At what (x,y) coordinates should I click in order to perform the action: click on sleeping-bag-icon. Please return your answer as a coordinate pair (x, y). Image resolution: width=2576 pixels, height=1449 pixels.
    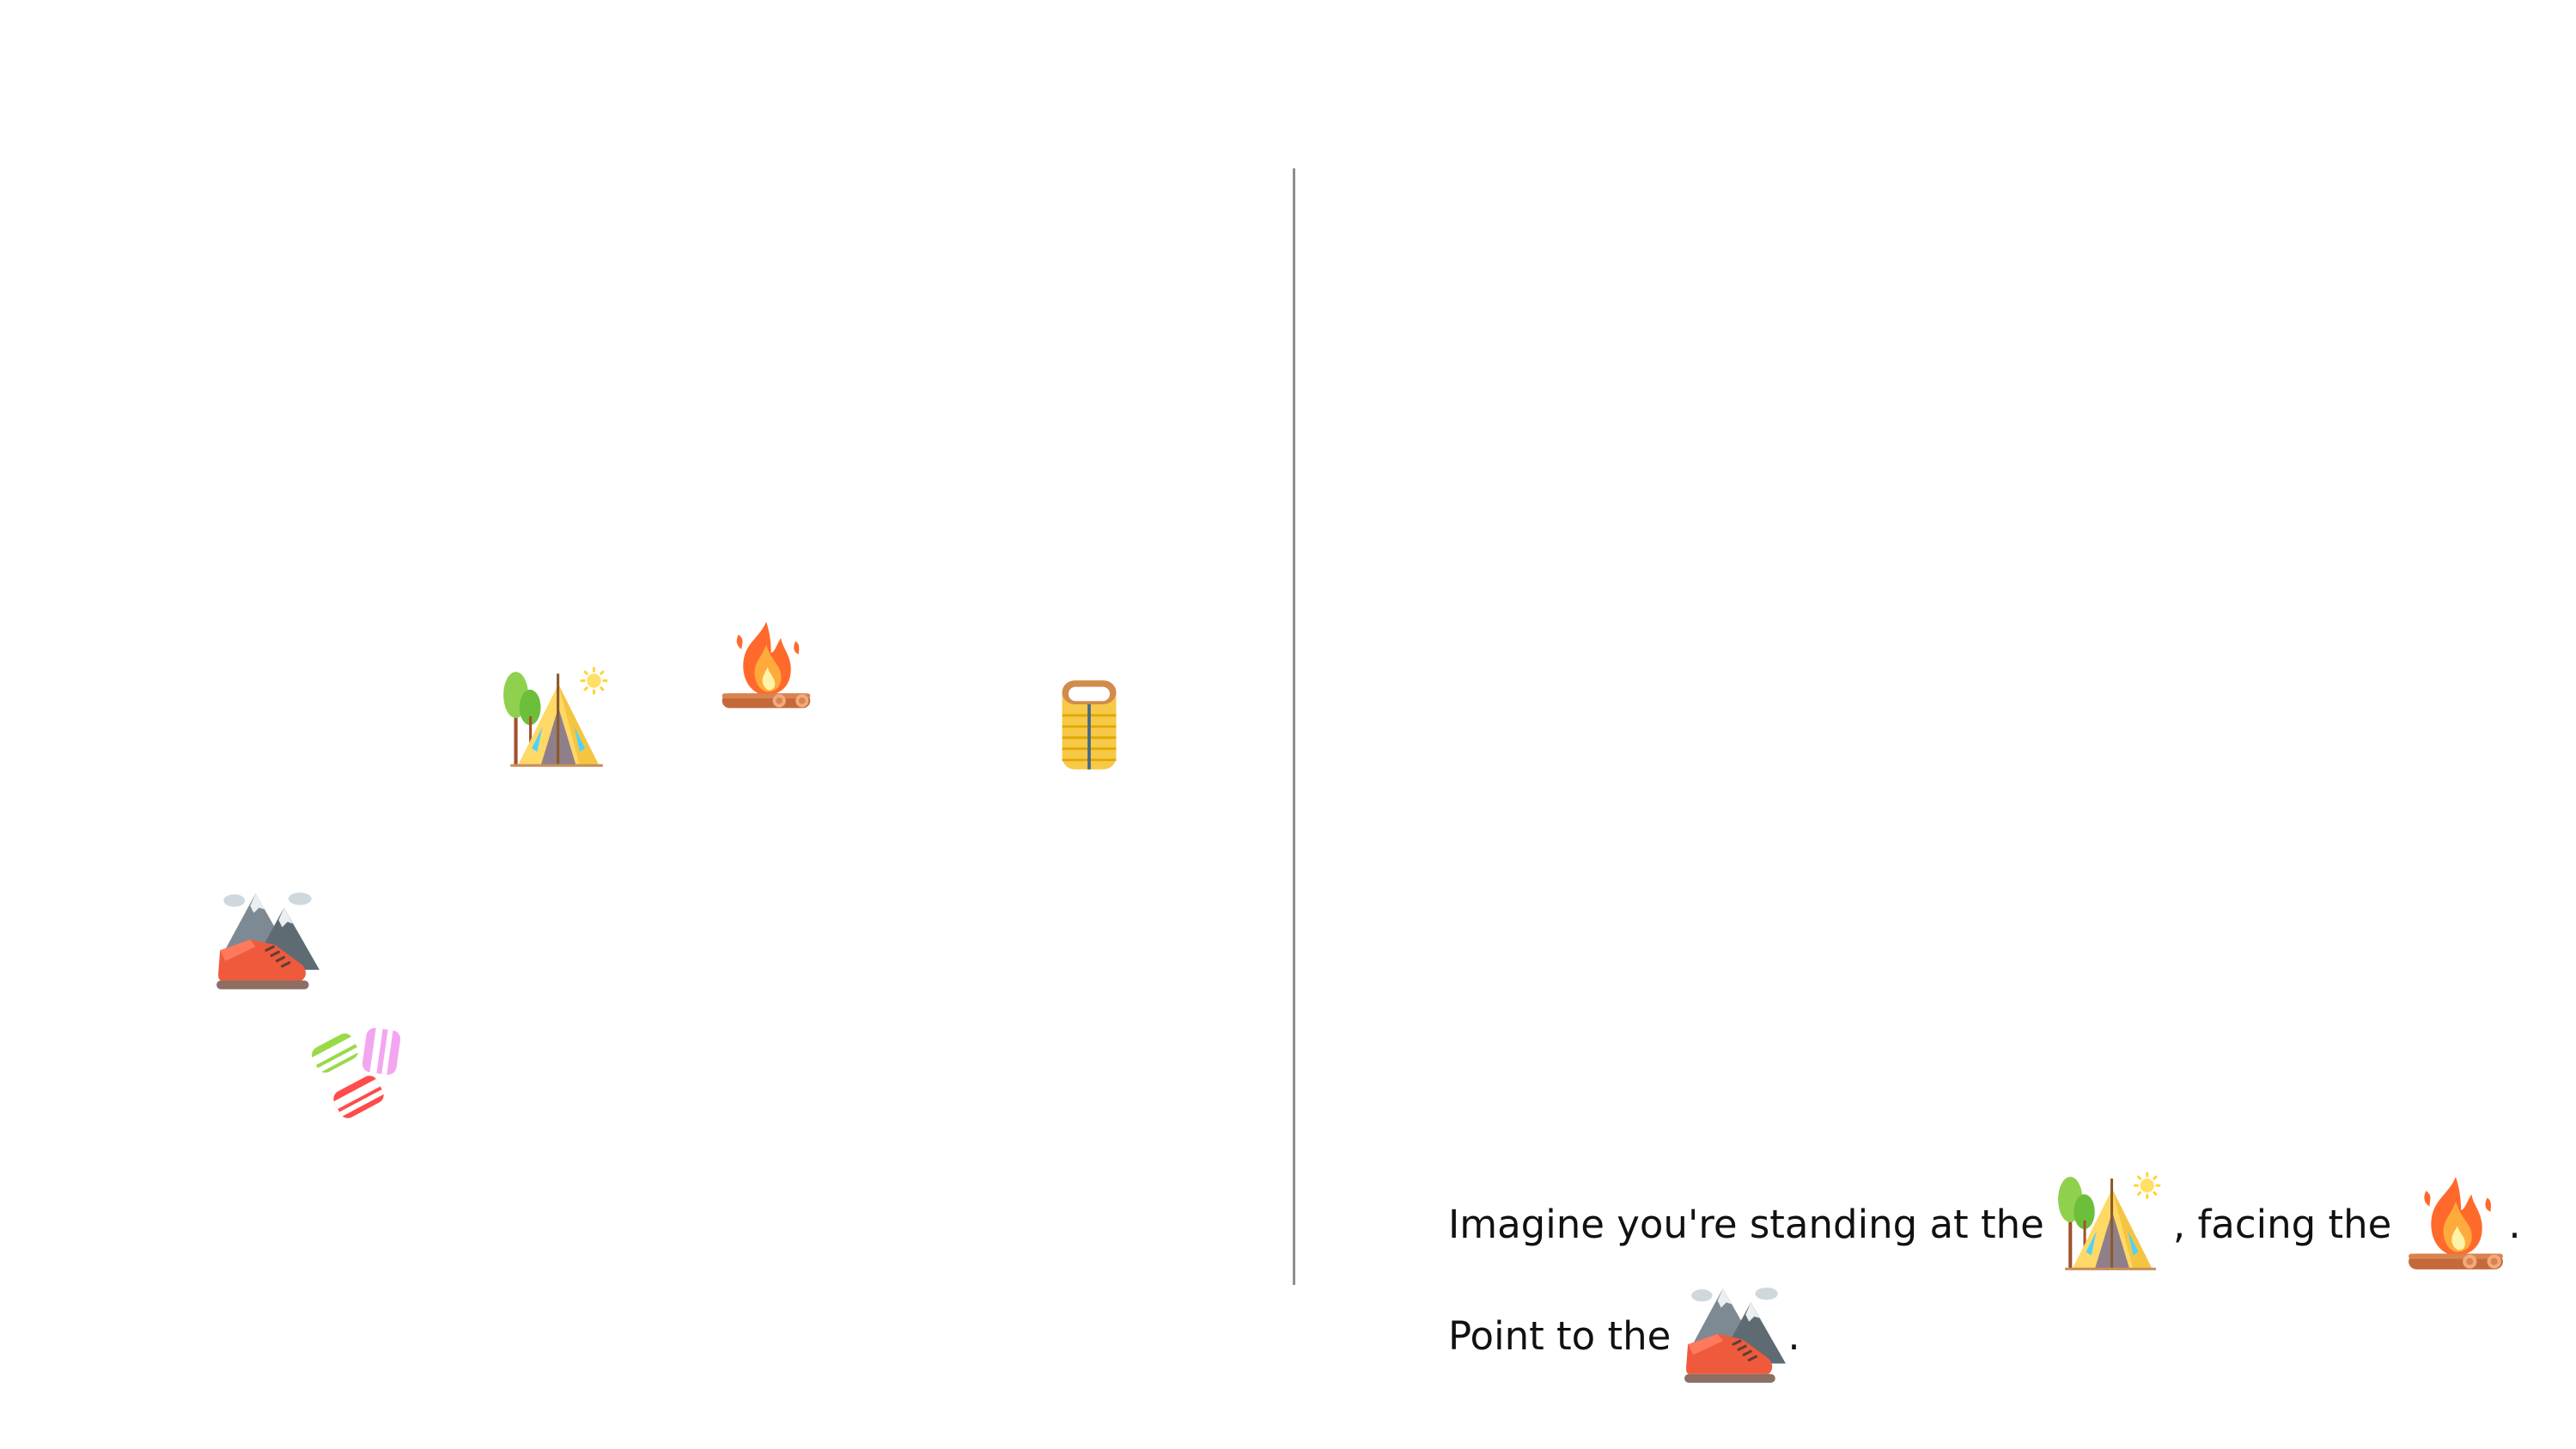
    Looking at the image, I should click on (1089, 725).